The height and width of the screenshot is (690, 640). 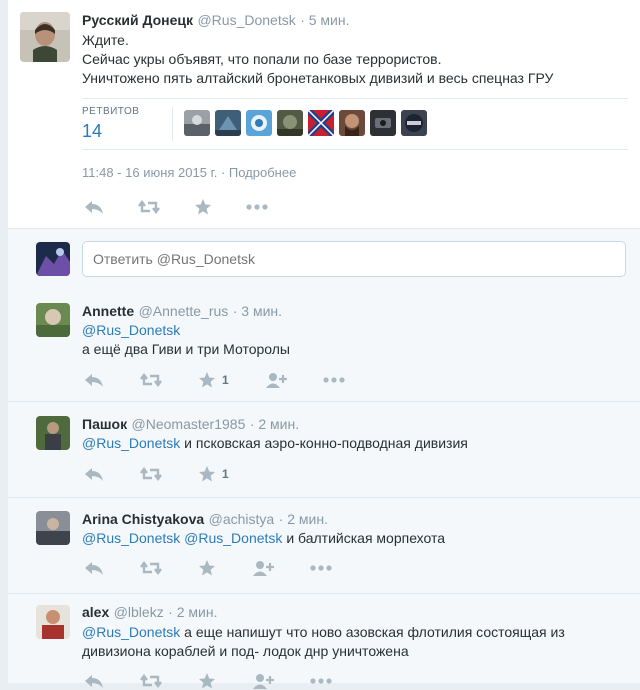 What do you see at coordinates (184, 311) in the screenshot?
I see `reply-author-handle: @Annette_rus` at bounding box center [184, 311].